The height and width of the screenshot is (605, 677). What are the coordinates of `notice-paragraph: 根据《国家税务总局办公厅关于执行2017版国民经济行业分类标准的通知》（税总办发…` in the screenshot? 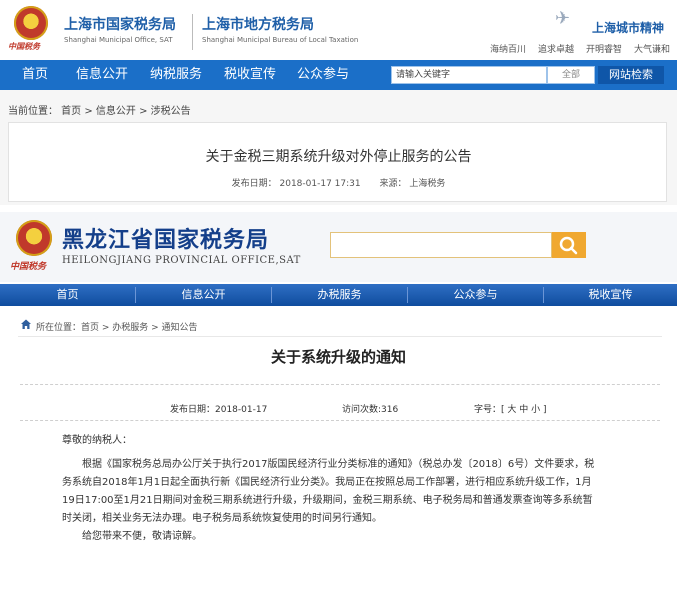 It's located at (328, 491).